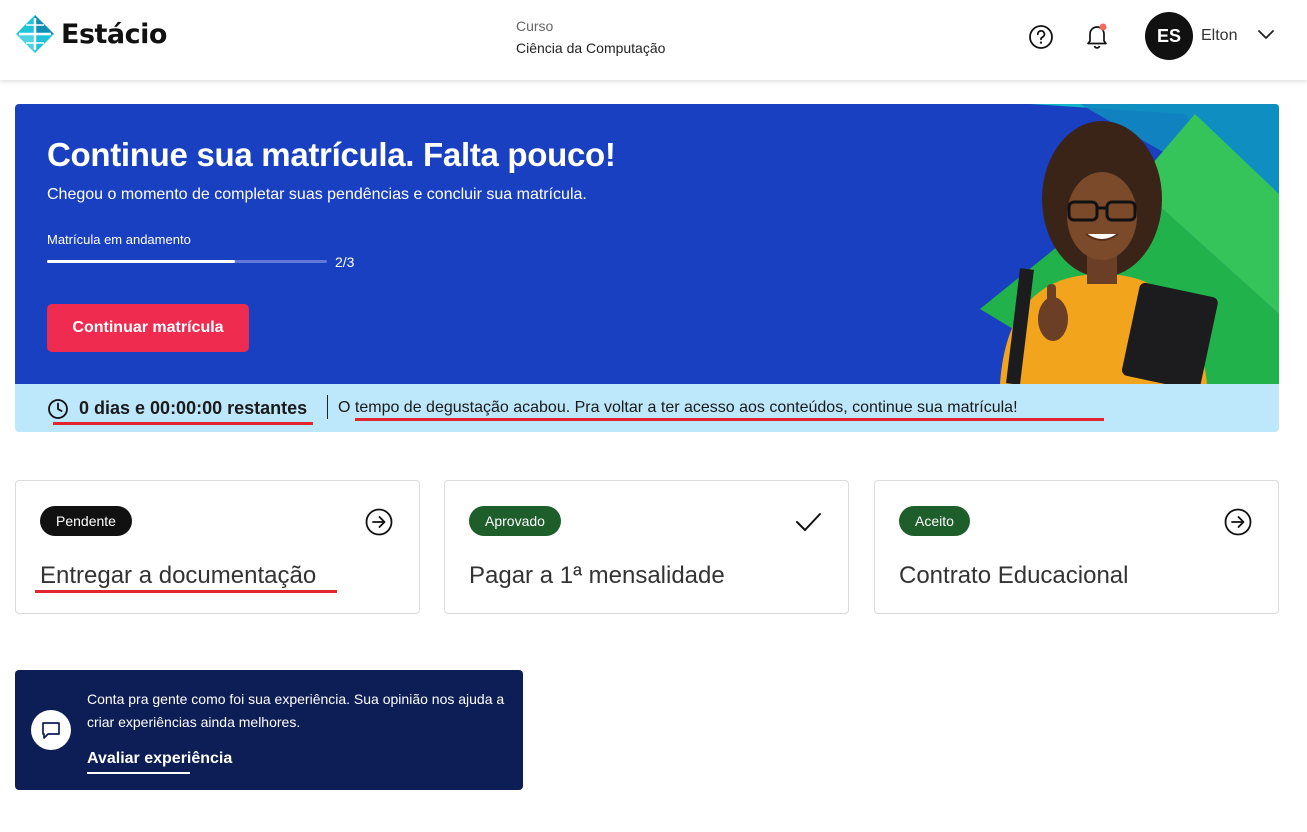 The width and height of the screenshot is (1307, 832). Describe the element at coordinates (217, 547) in the screenshot. I see `task-card-documentation: Pendente Entregar a documentação` at that location.